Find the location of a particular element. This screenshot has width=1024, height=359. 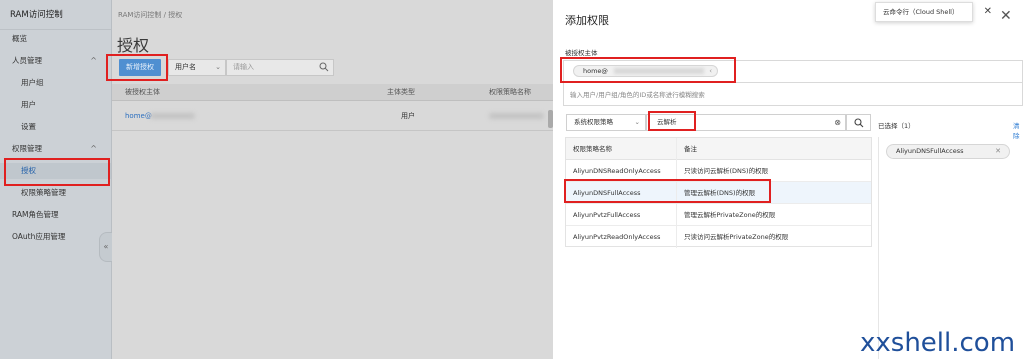

policy-row: AliyunPvtzFullAccess 管理云解析PrivateZone的权限 is located at coordinates (718, 215).